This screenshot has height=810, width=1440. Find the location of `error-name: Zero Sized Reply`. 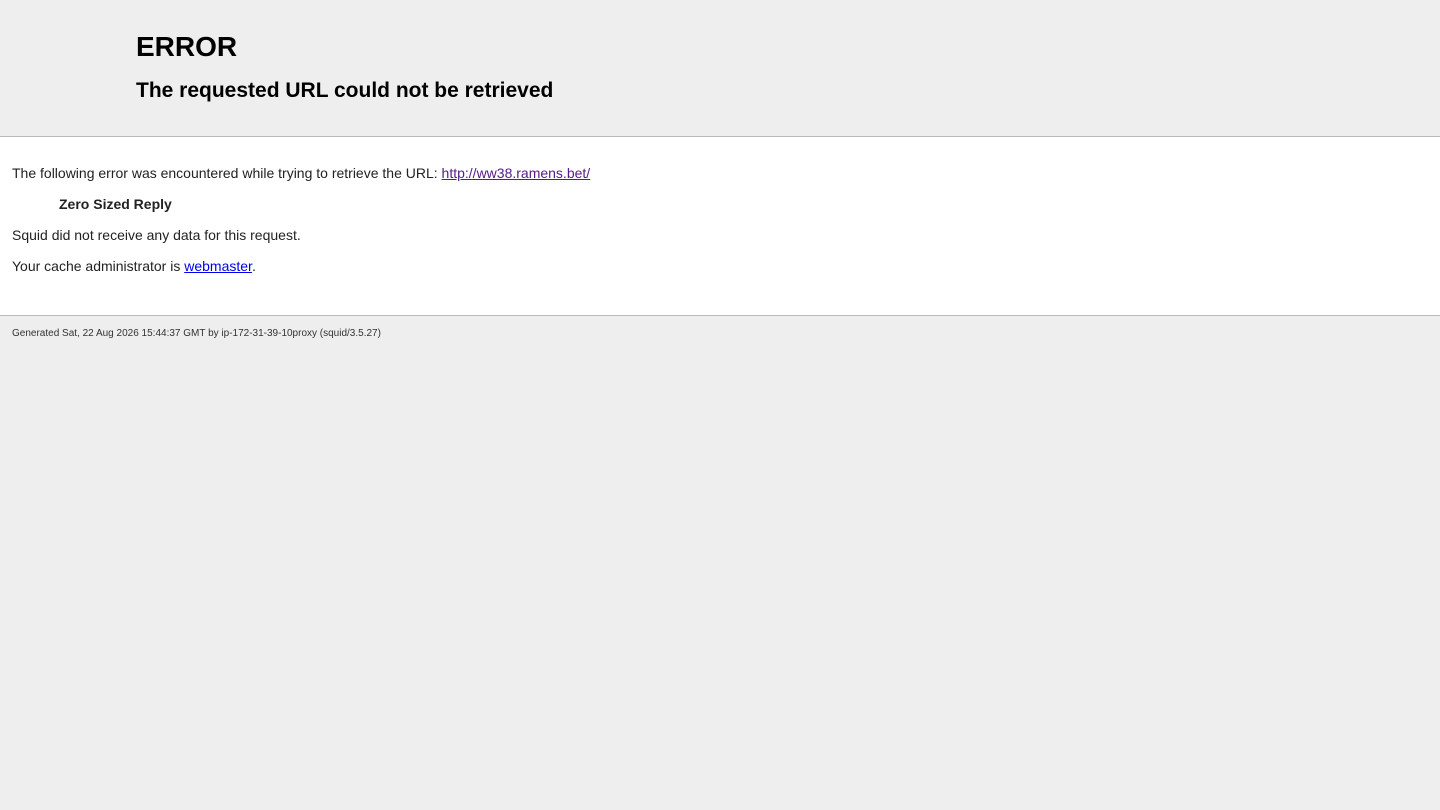

error-name: Zero Sized Reply is located at coordinates (115, 204).